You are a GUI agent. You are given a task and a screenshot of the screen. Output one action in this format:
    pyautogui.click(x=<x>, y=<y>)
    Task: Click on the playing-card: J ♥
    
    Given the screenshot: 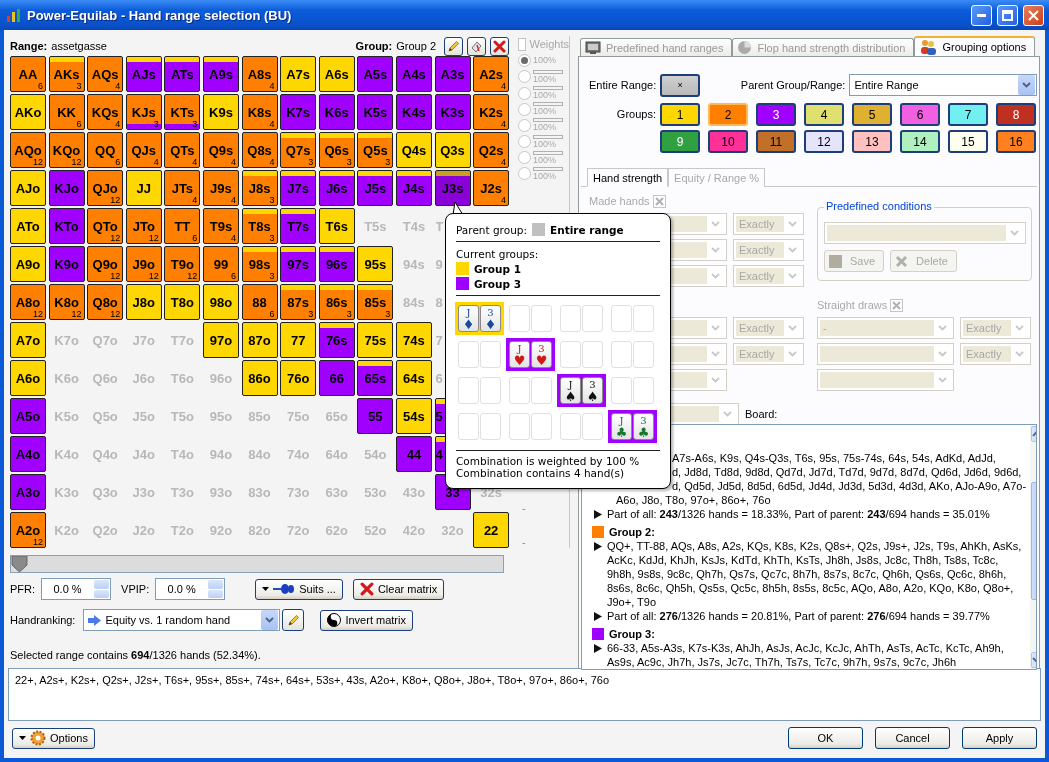 What is the action you would take?
    pyautogui.click(x=519, y=354)
    